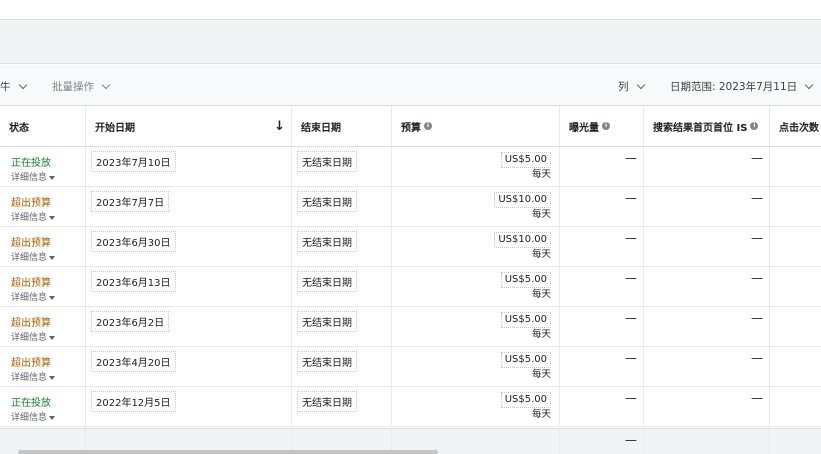  Describe the element at coordinates (43, 126) in the screenshot. I see `header-status: 状态` at that location.